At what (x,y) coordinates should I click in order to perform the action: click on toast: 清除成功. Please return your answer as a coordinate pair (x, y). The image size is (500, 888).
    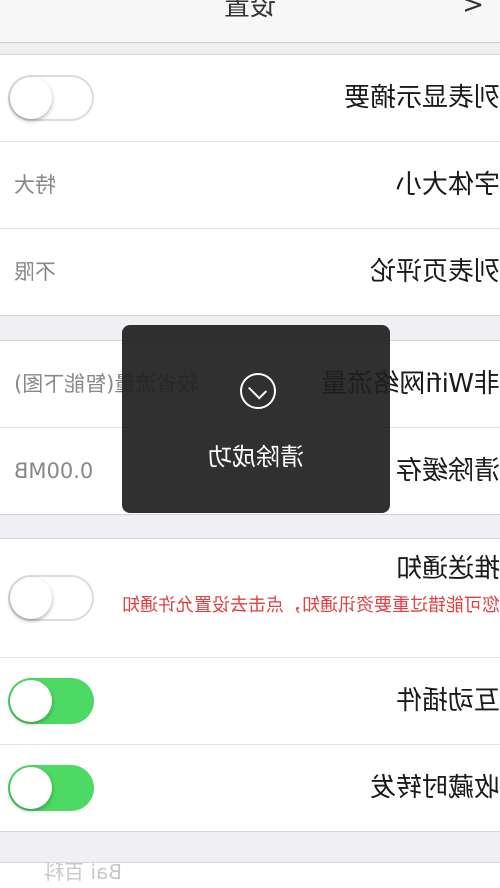
    Looking at the image, I should click on (256, 419).